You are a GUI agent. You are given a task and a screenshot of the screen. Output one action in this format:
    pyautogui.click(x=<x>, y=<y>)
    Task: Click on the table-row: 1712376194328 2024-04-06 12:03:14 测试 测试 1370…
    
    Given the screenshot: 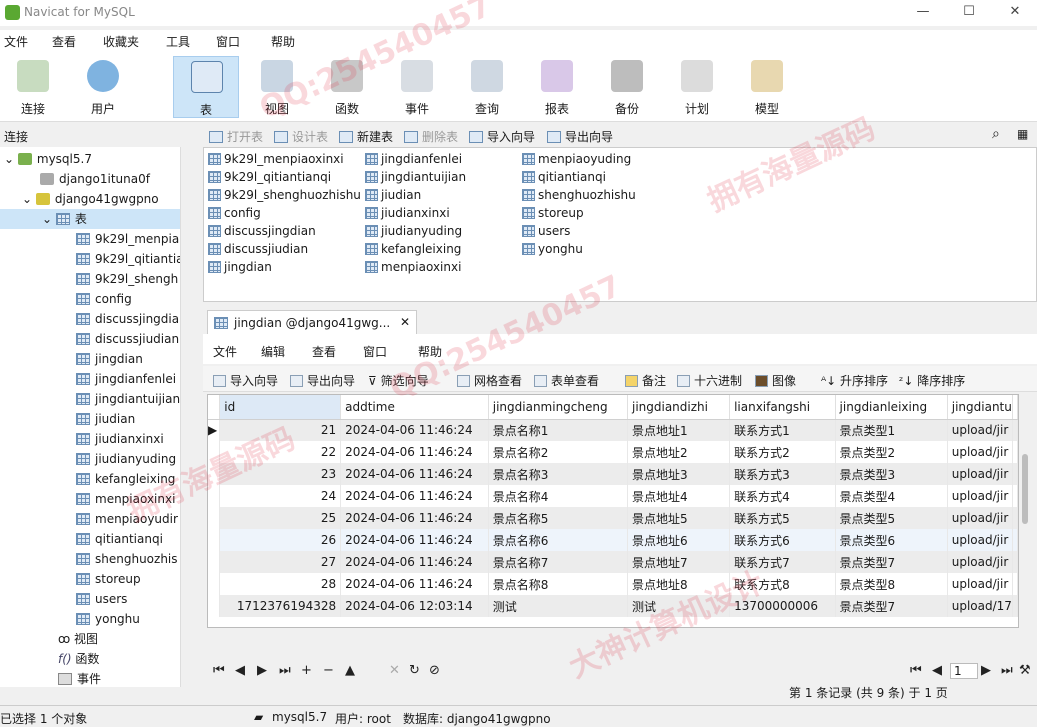 What is the action you would take?
    pyautogui.click(x=613, y=606)
    